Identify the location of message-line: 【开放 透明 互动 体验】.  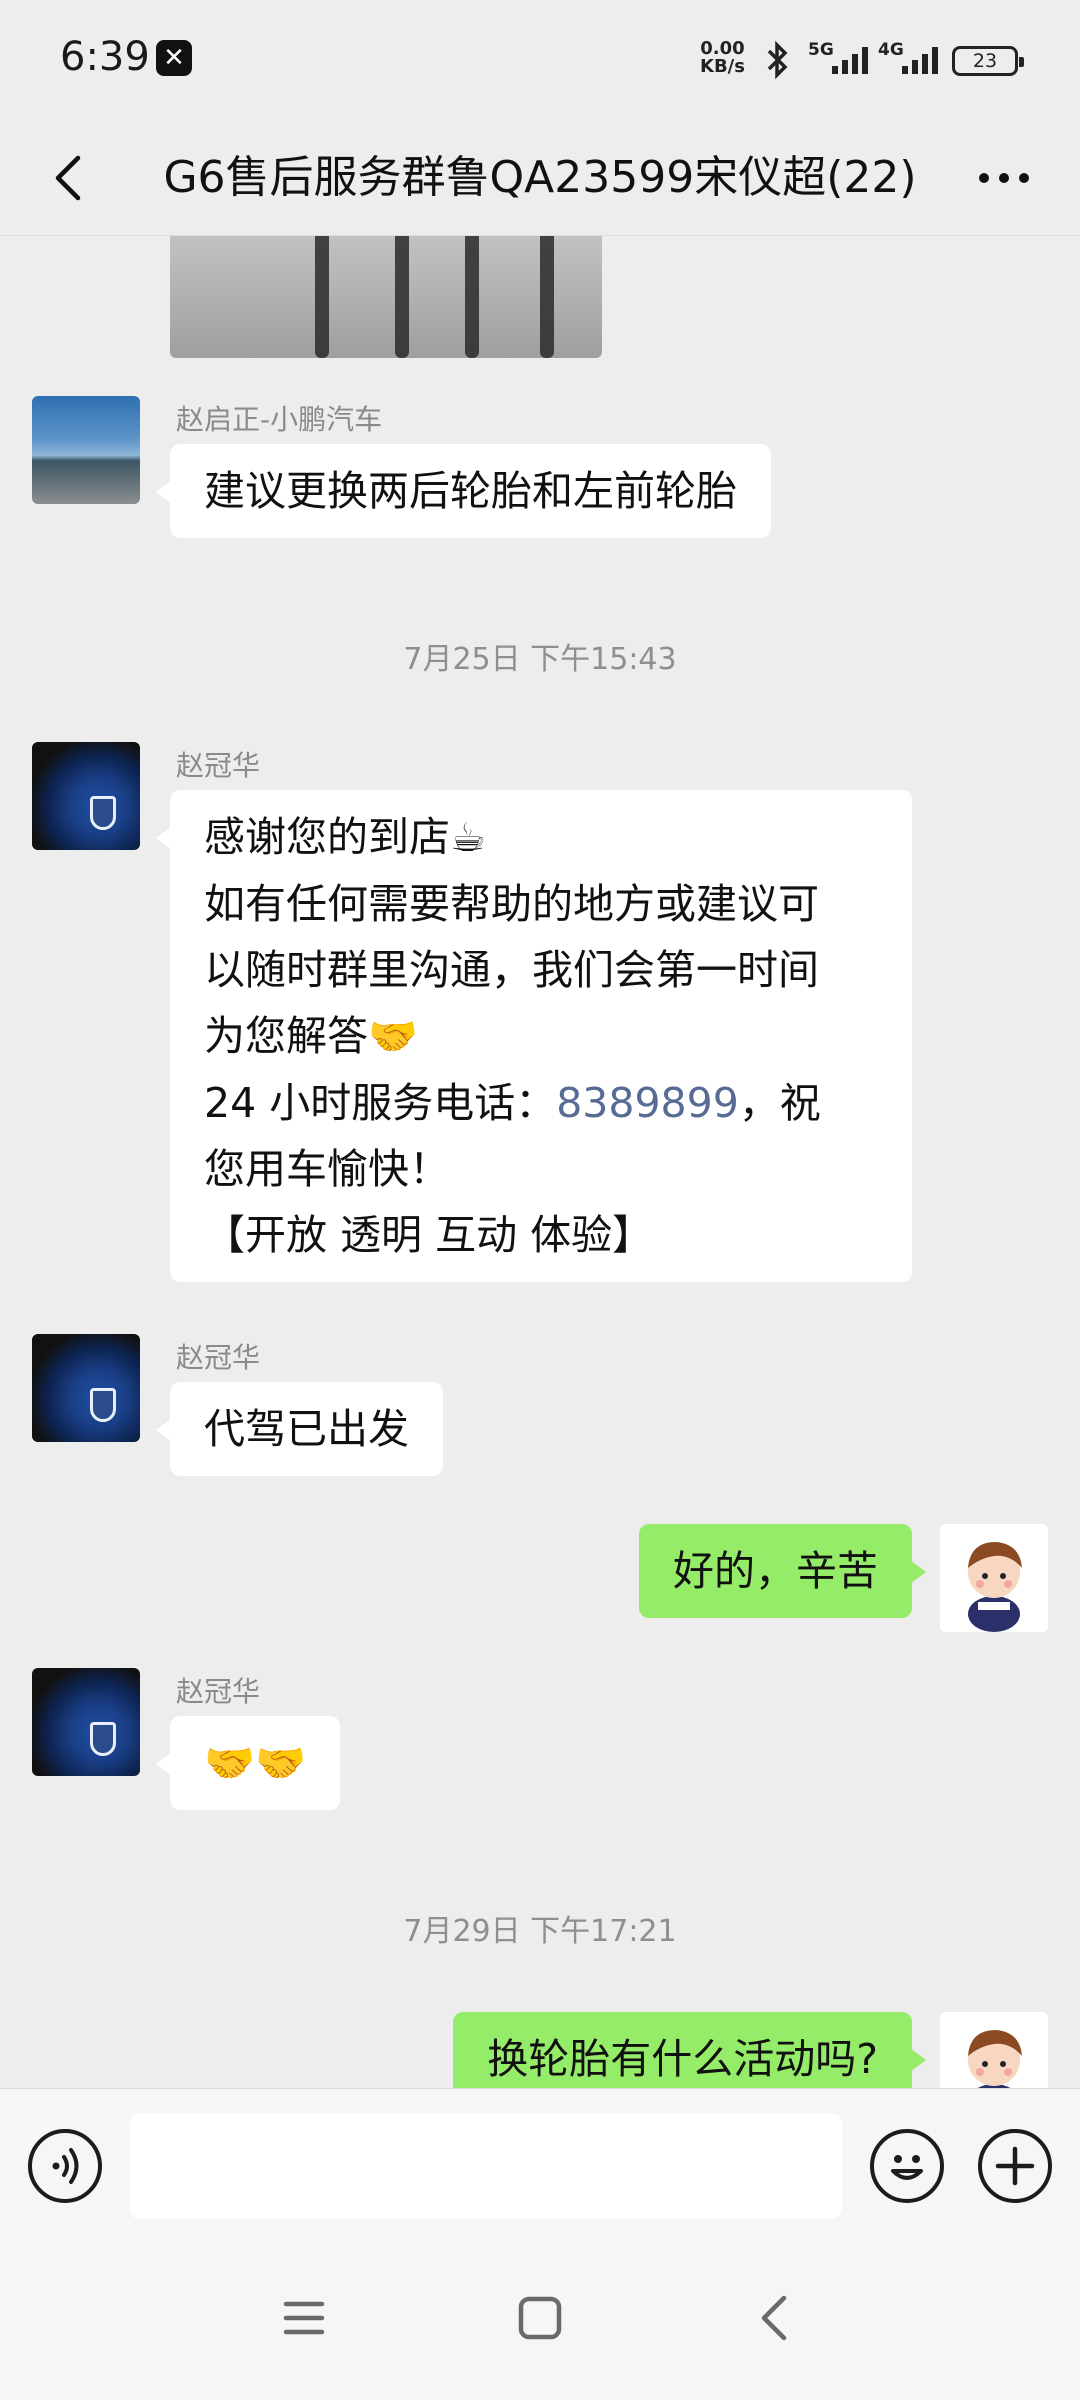
(429, 1235).